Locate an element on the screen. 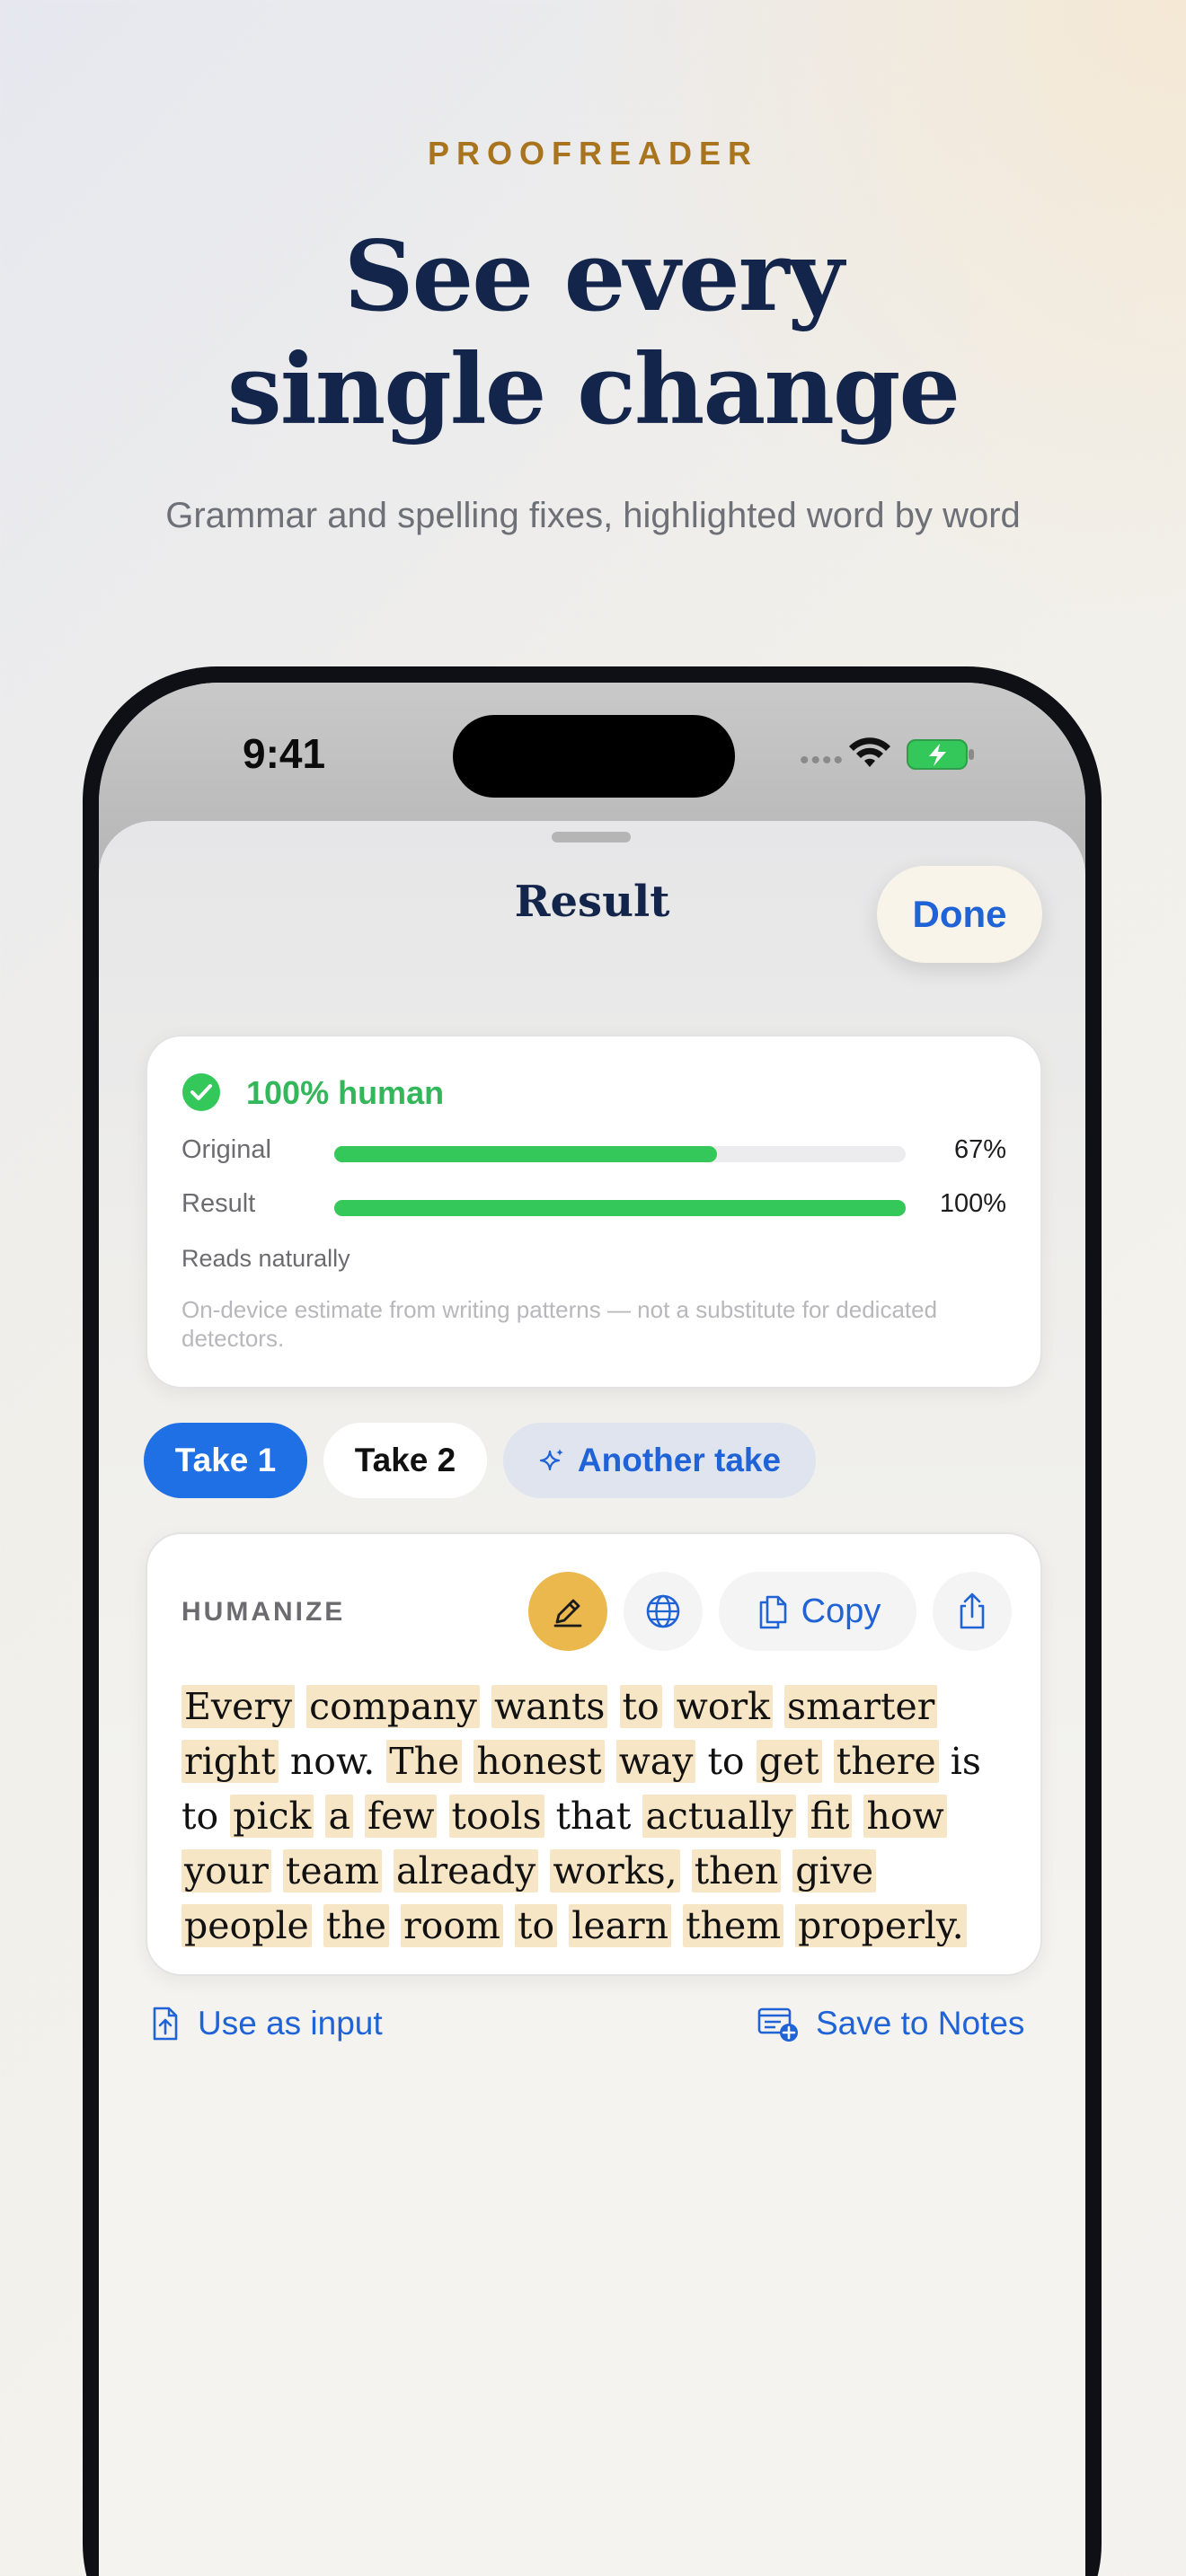 The height and width of the screenshot is (2576, 1186). changed-word: get is located at coordinates (789, 1761).